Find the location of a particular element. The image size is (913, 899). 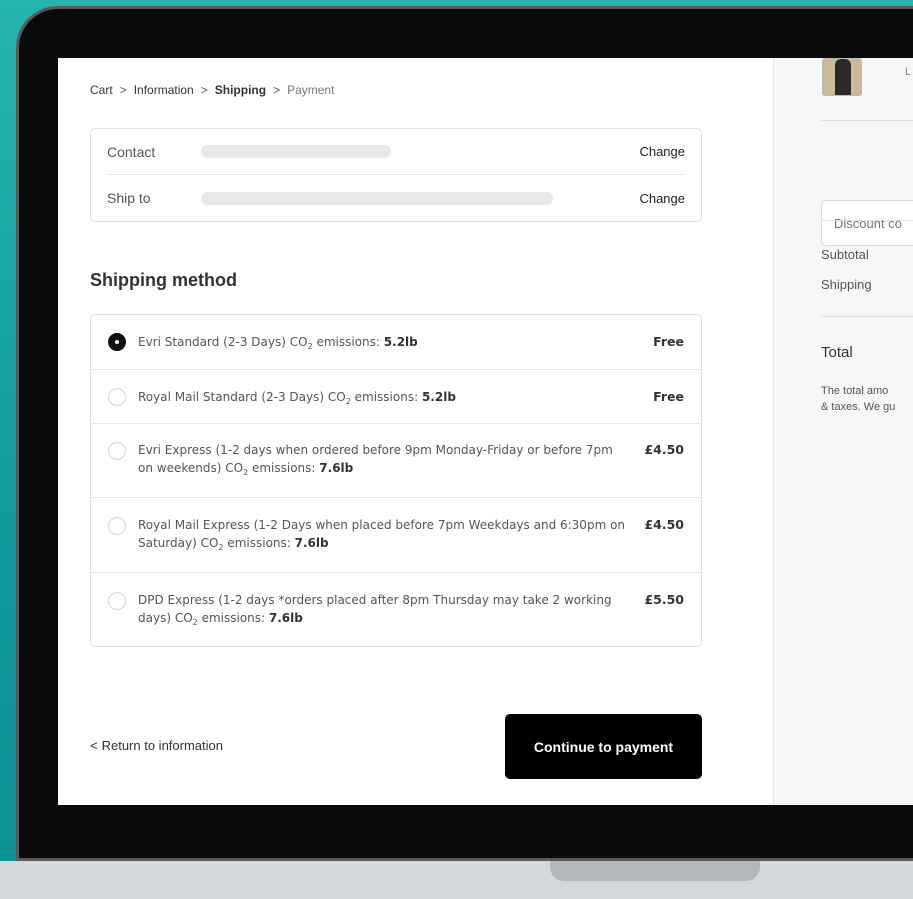

laptop-notch is located at coordinates (655, 871).